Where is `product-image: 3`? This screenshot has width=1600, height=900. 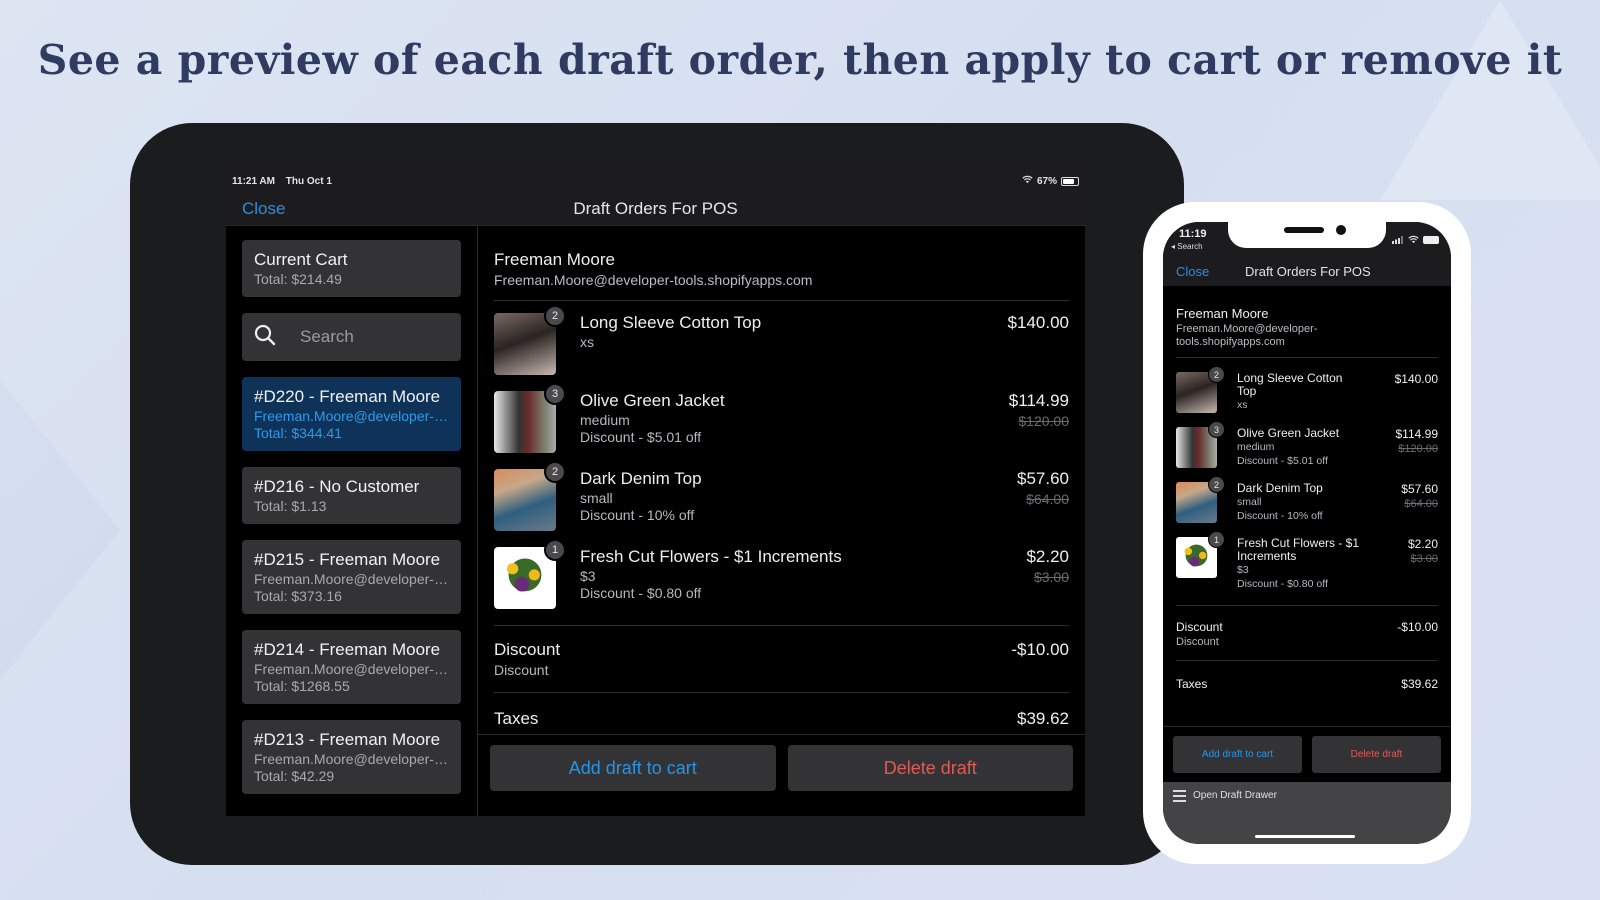 product-image: 3 is located at coordinates (530, 418).